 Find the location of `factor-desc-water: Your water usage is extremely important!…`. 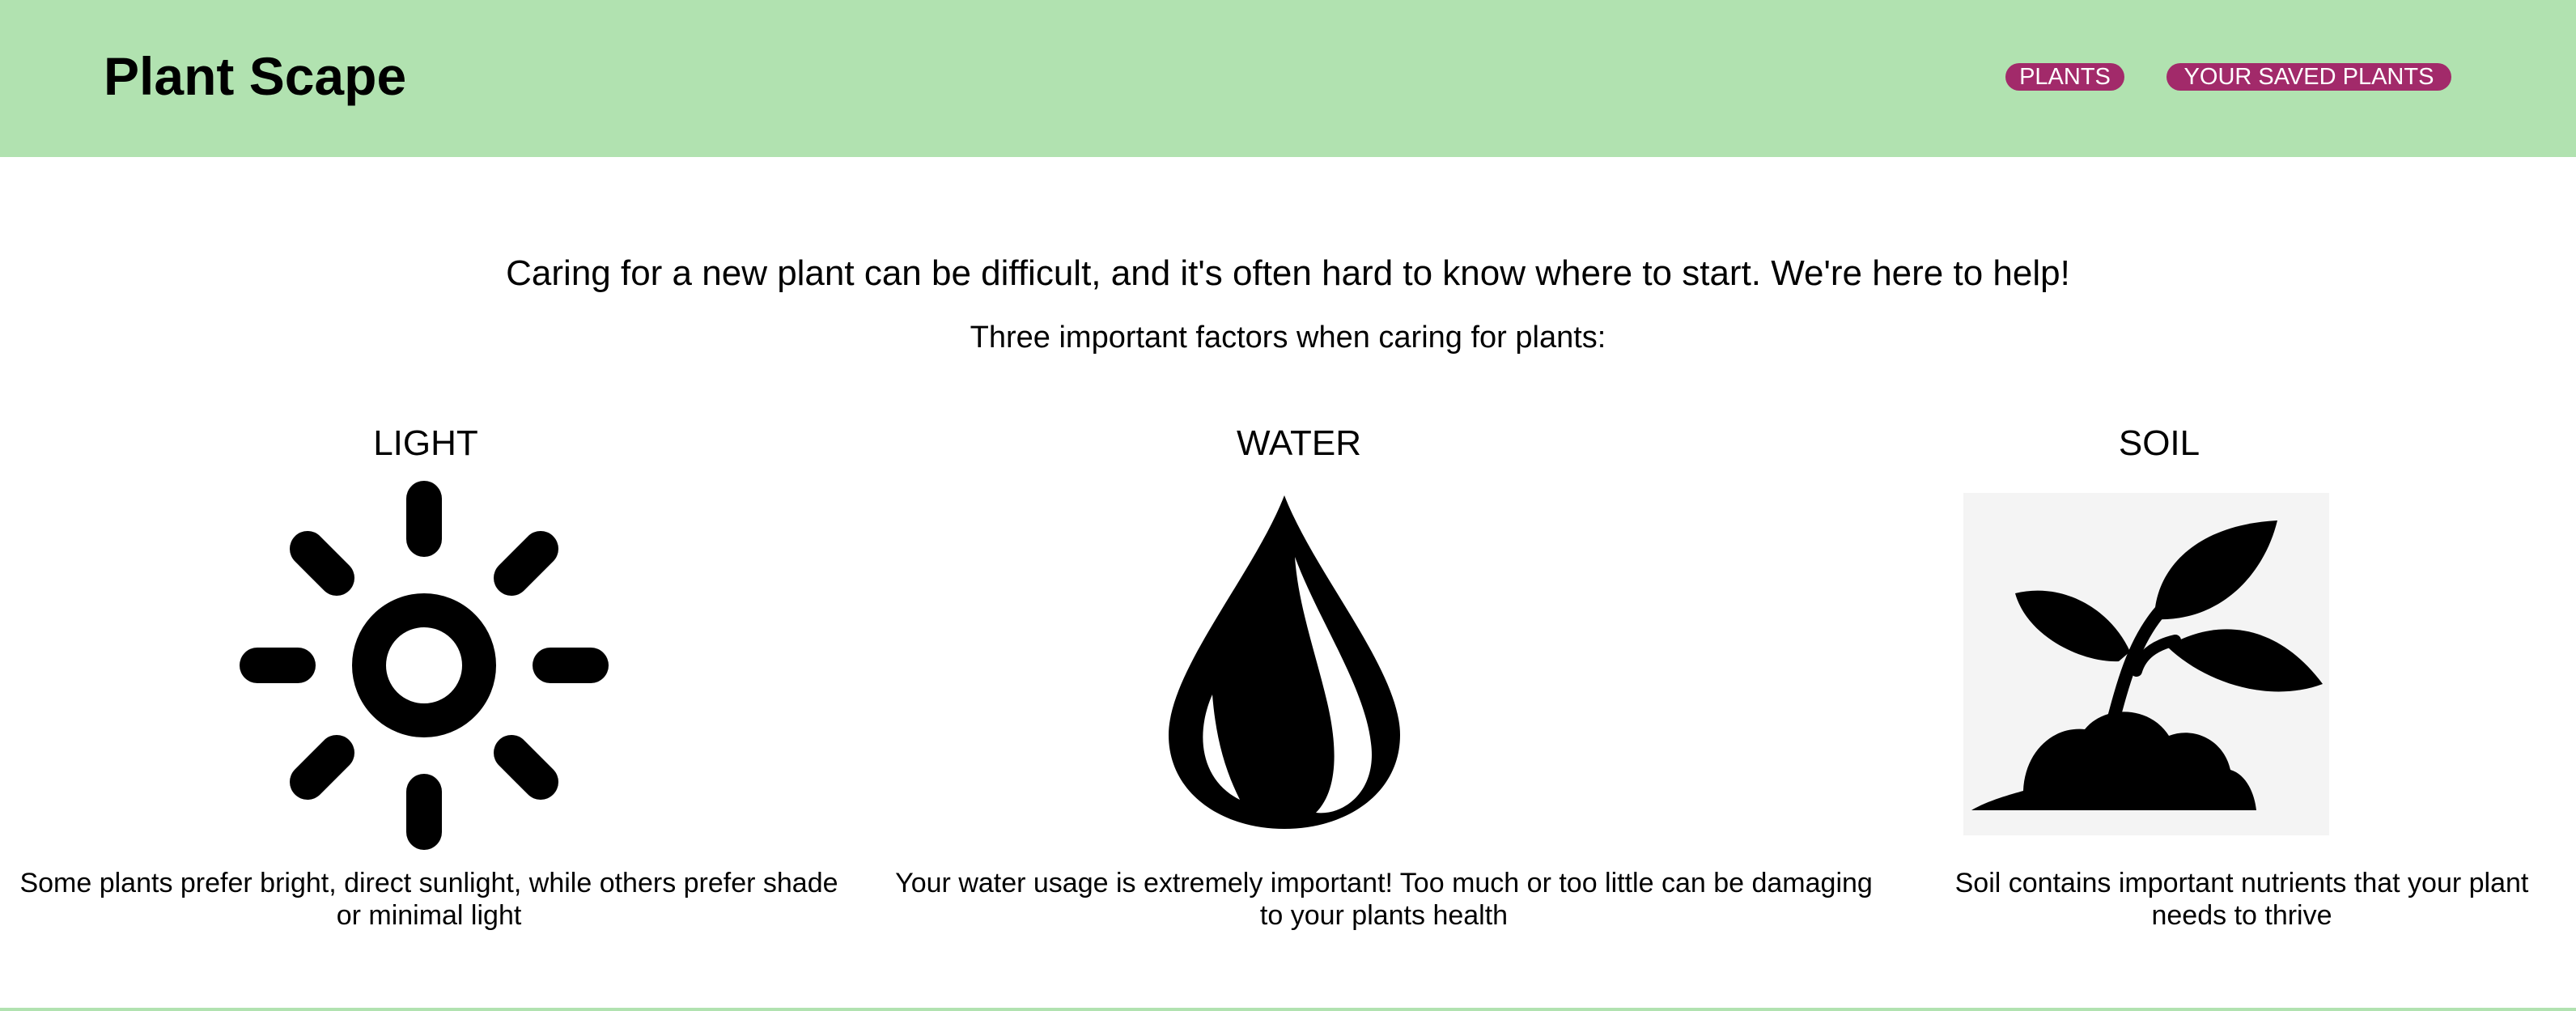

factor-desc-water: Your water usage is extremely important!… is located at coordinates (1384, 900).